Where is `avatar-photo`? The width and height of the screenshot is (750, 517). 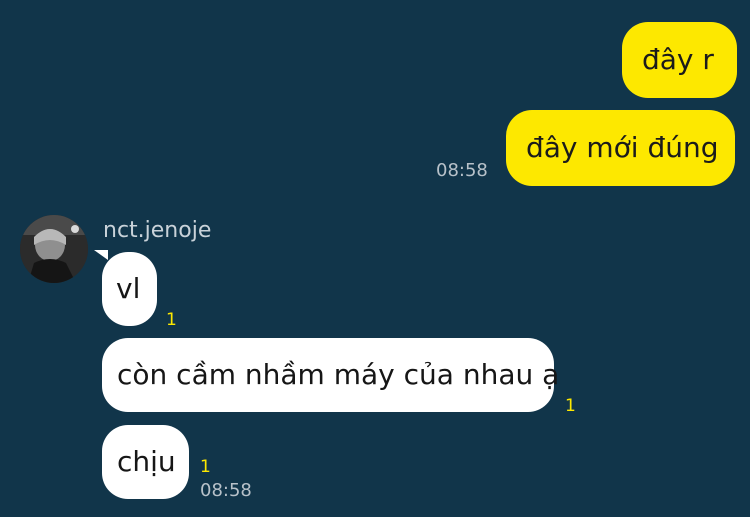 avatar-photo is located at coordinates (54, 249).